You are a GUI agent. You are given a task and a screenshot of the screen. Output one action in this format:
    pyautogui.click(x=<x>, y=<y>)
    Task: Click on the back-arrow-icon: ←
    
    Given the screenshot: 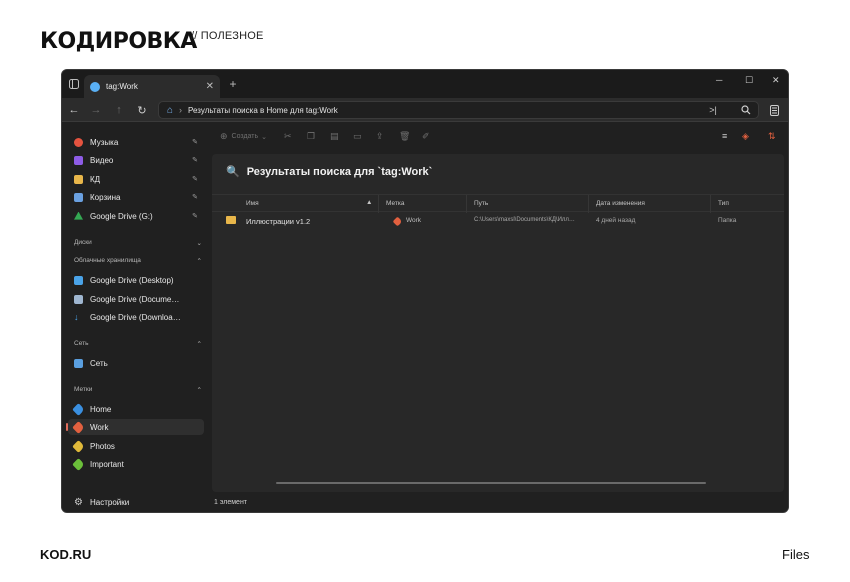 What is the action you would take?
    pyautogui.click(x=74, y=110)
    